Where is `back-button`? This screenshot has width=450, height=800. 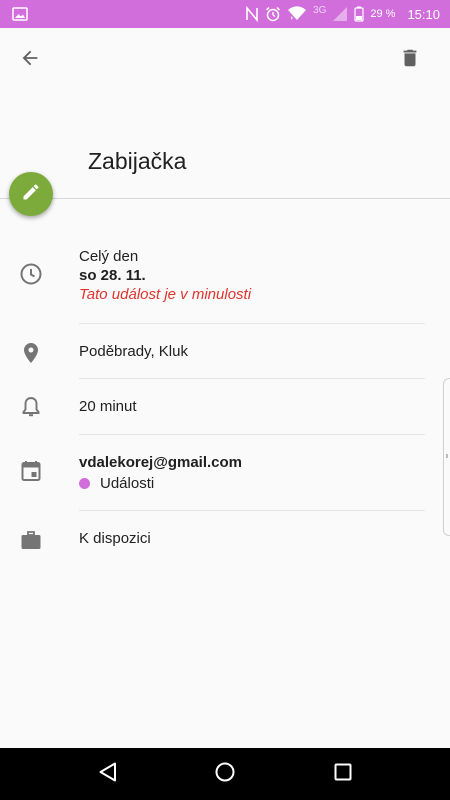
back-button is located at coordinates (30, 60).